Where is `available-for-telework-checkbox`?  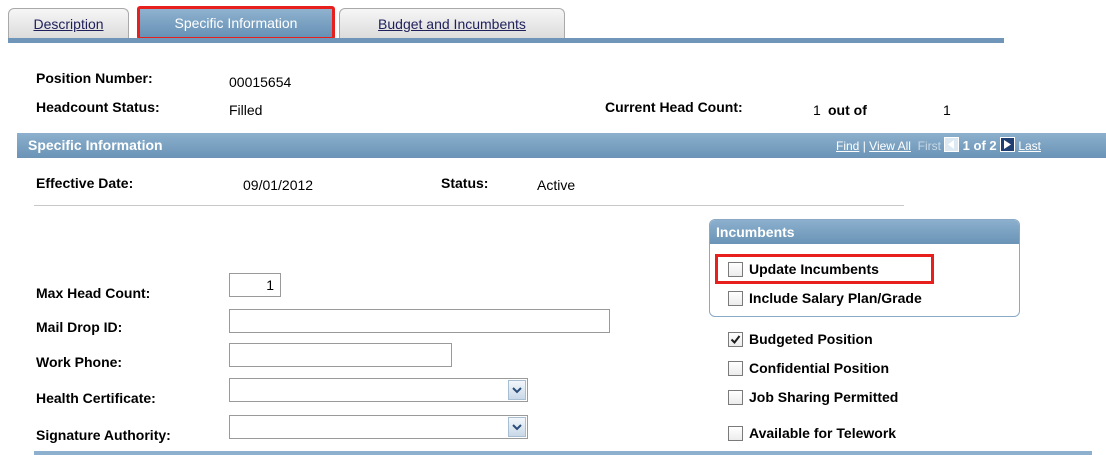 available-for-telework-checkbox is located at coordinates (735, 433).